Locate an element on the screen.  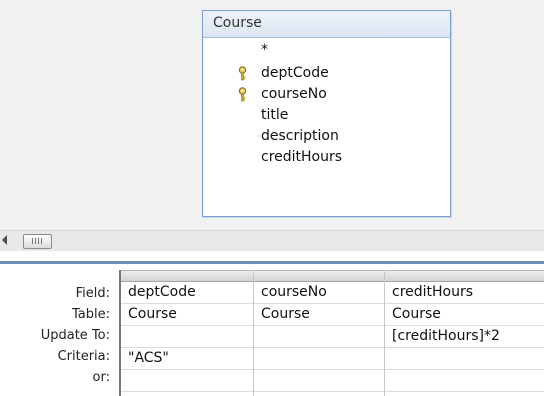
field-item-all: * is located at coordinates (326, 52).